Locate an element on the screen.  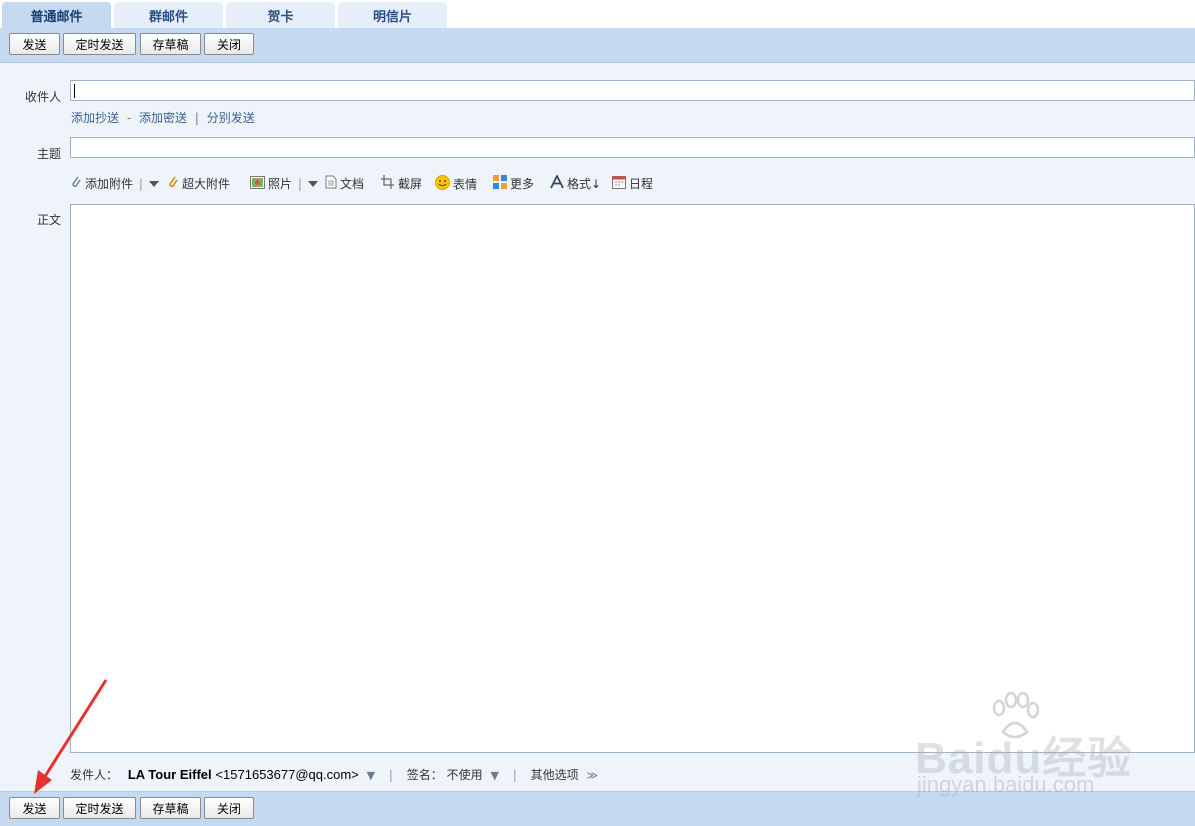
sender-name: LA Tour Eiffel is located at coordinates (170, 774).